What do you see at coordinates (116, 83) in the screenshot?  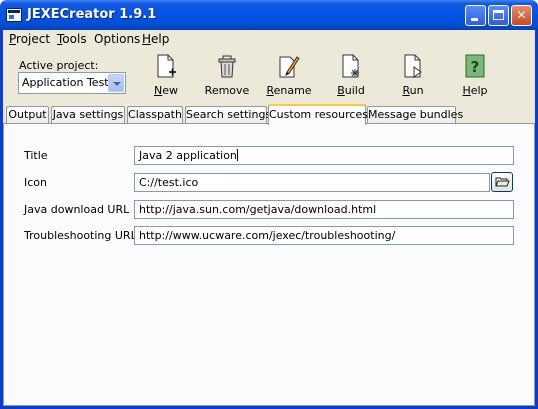 I see `chevron-down-icon` at bounding box center [116, 83].